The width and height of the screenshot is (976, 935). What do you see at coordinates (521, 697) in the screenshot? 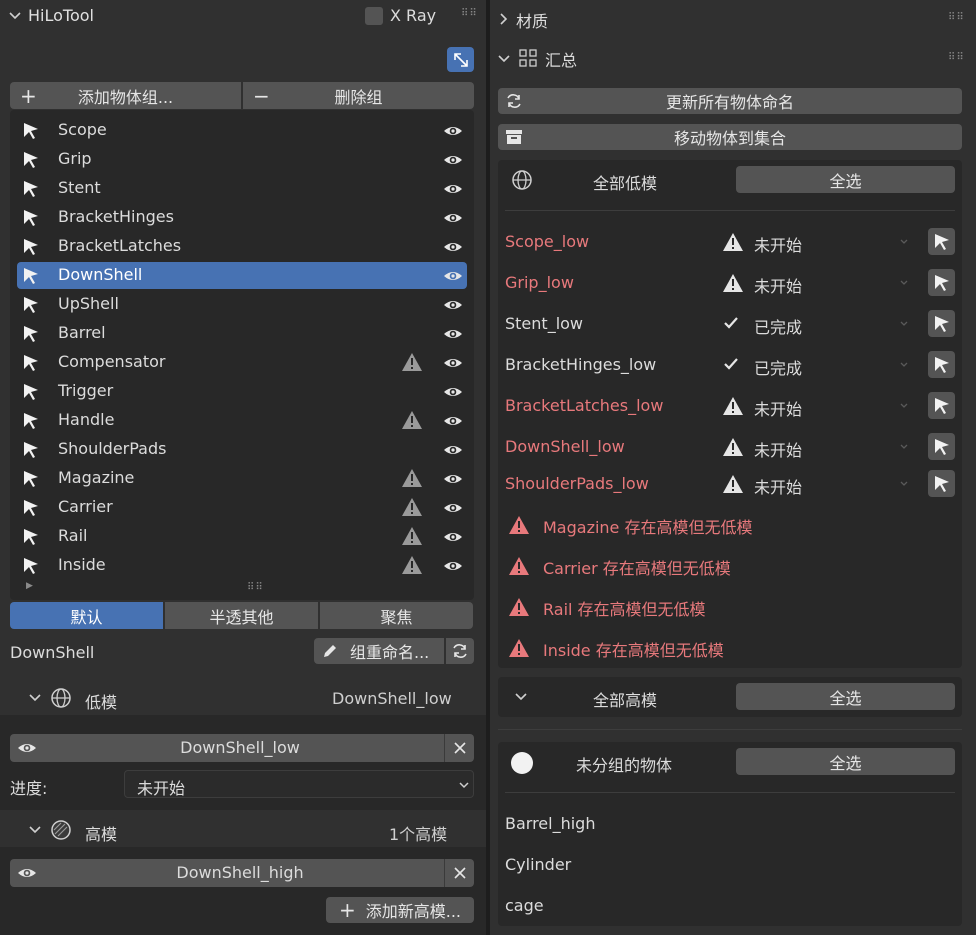
I see `all-high-chevron-icon` at bounding box center [521, 697].